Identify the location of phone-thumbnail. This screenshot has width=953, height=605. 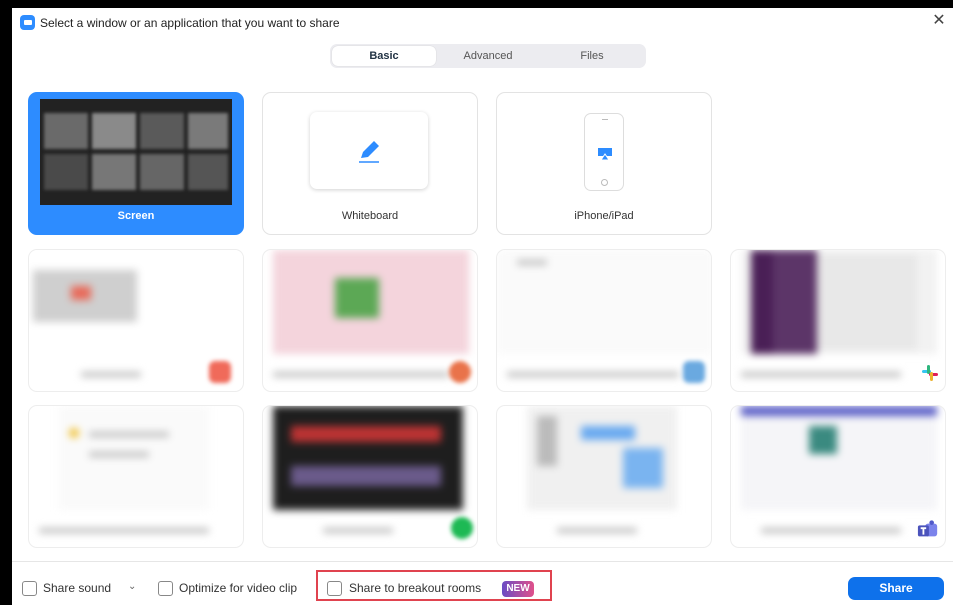
(604, 152).